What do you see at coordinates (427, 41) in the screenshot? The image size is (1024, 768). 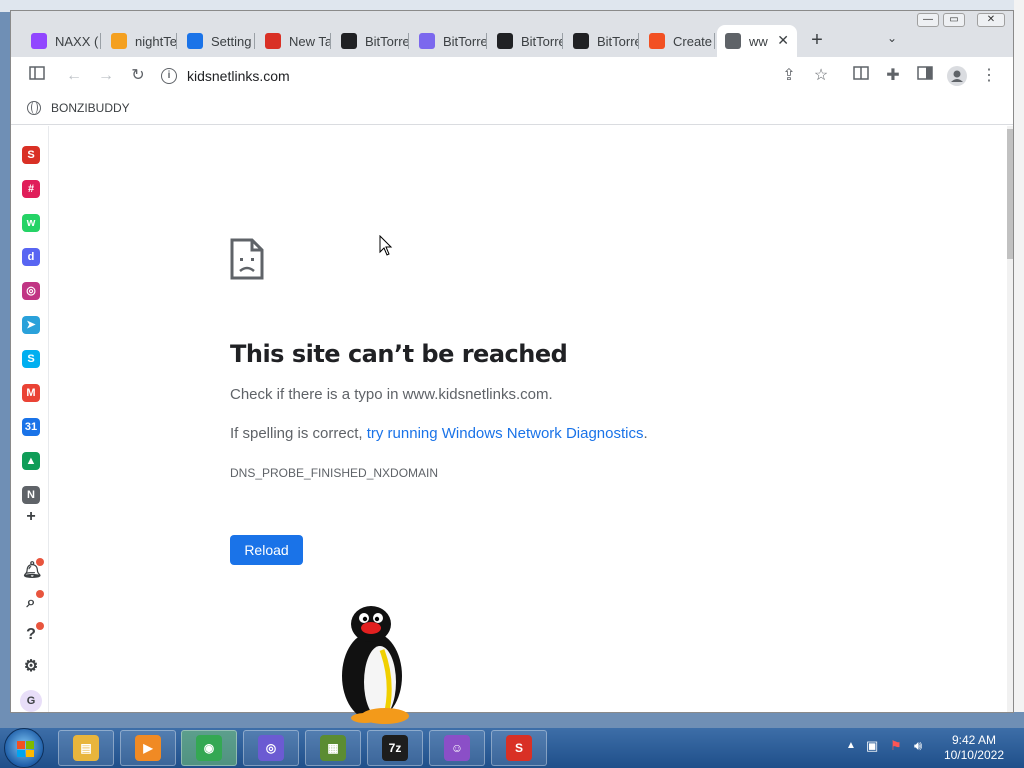 I see `speed-icon` at bounding box center [427, 41].